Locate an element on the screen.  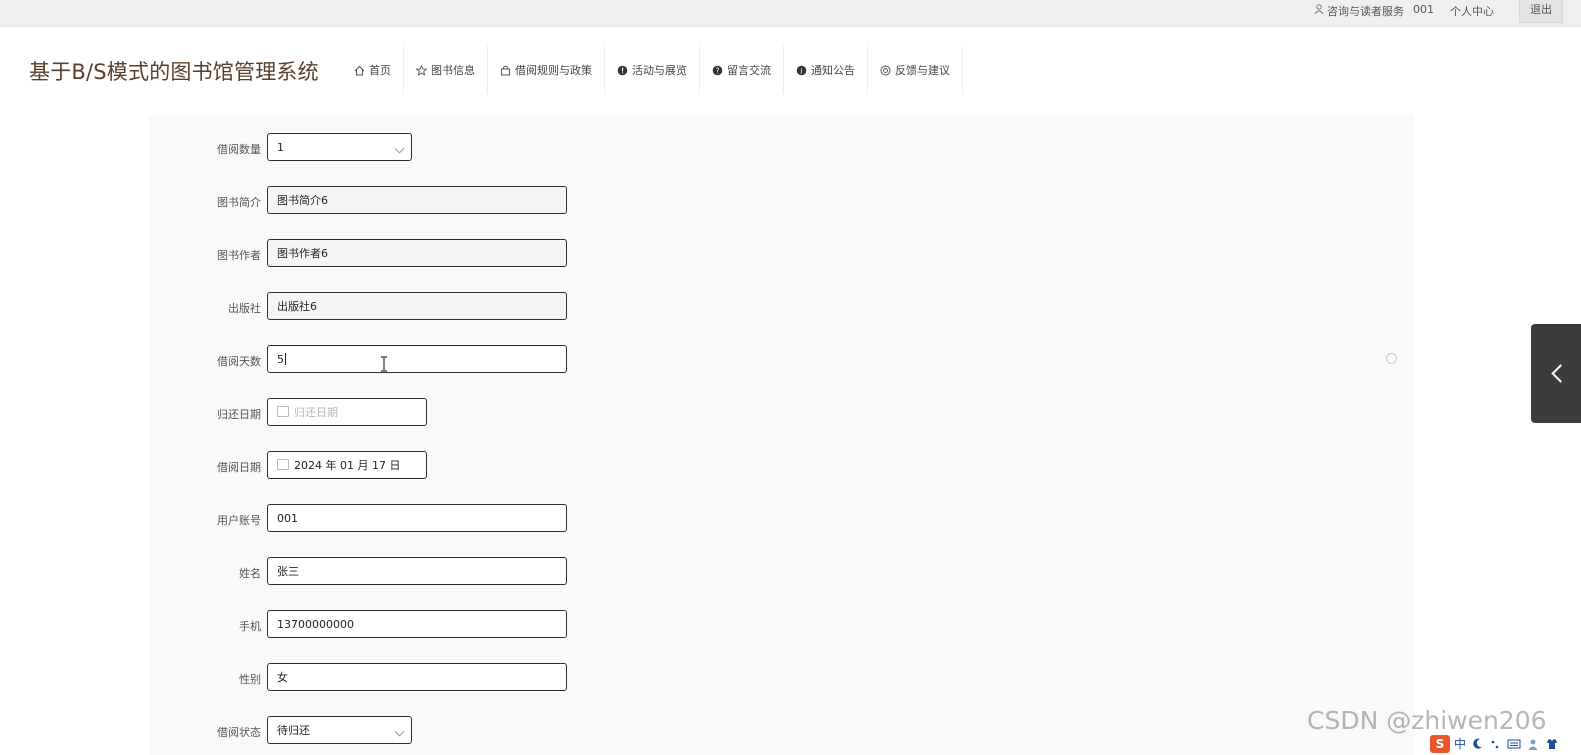
borrow-date-picker: 2024 年 01 月 17 日 is located at coordinates (347, 465).